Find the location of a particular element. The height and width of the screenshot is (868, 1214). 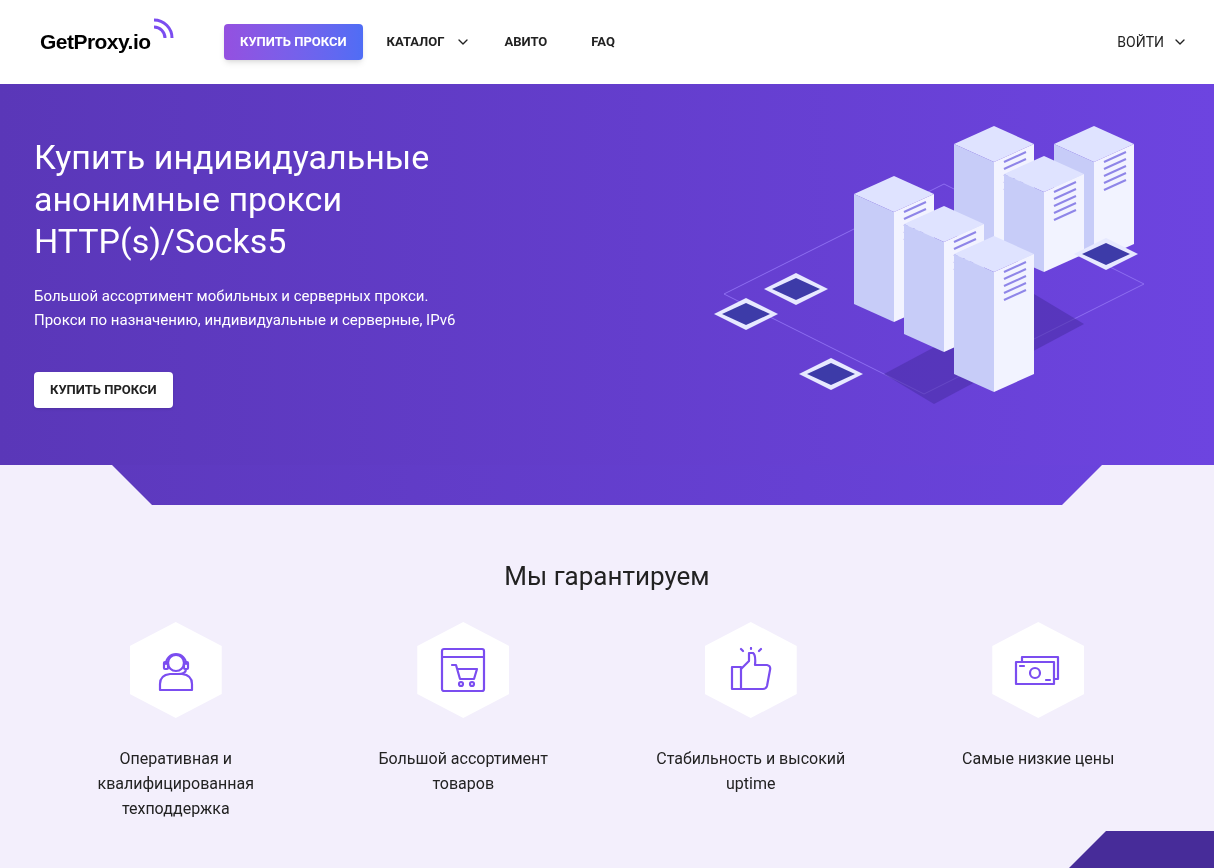

nav-dropdown: КАТАЛОГ is located at coordinates (428, 42).